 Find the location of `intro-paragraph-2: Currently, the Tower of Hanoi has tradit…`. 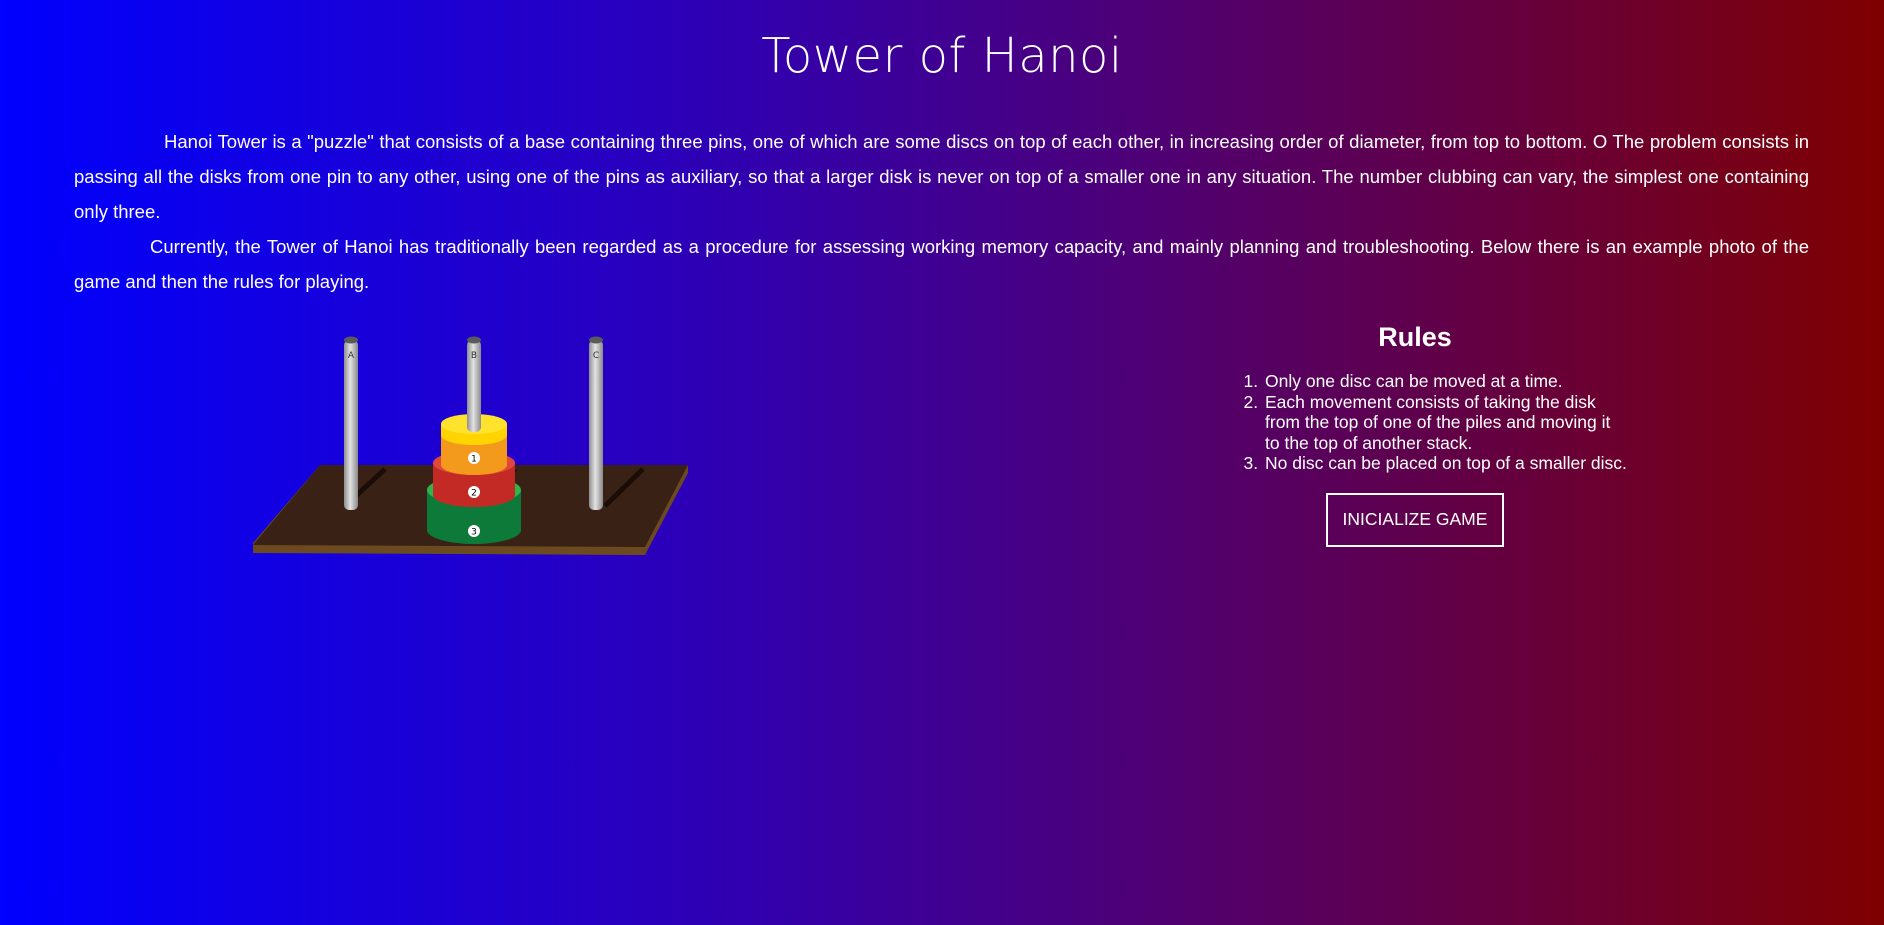

intro-paragraph-2: Currently, the Tower of Hanoi has tradit… is located at coordinates (941, 264).